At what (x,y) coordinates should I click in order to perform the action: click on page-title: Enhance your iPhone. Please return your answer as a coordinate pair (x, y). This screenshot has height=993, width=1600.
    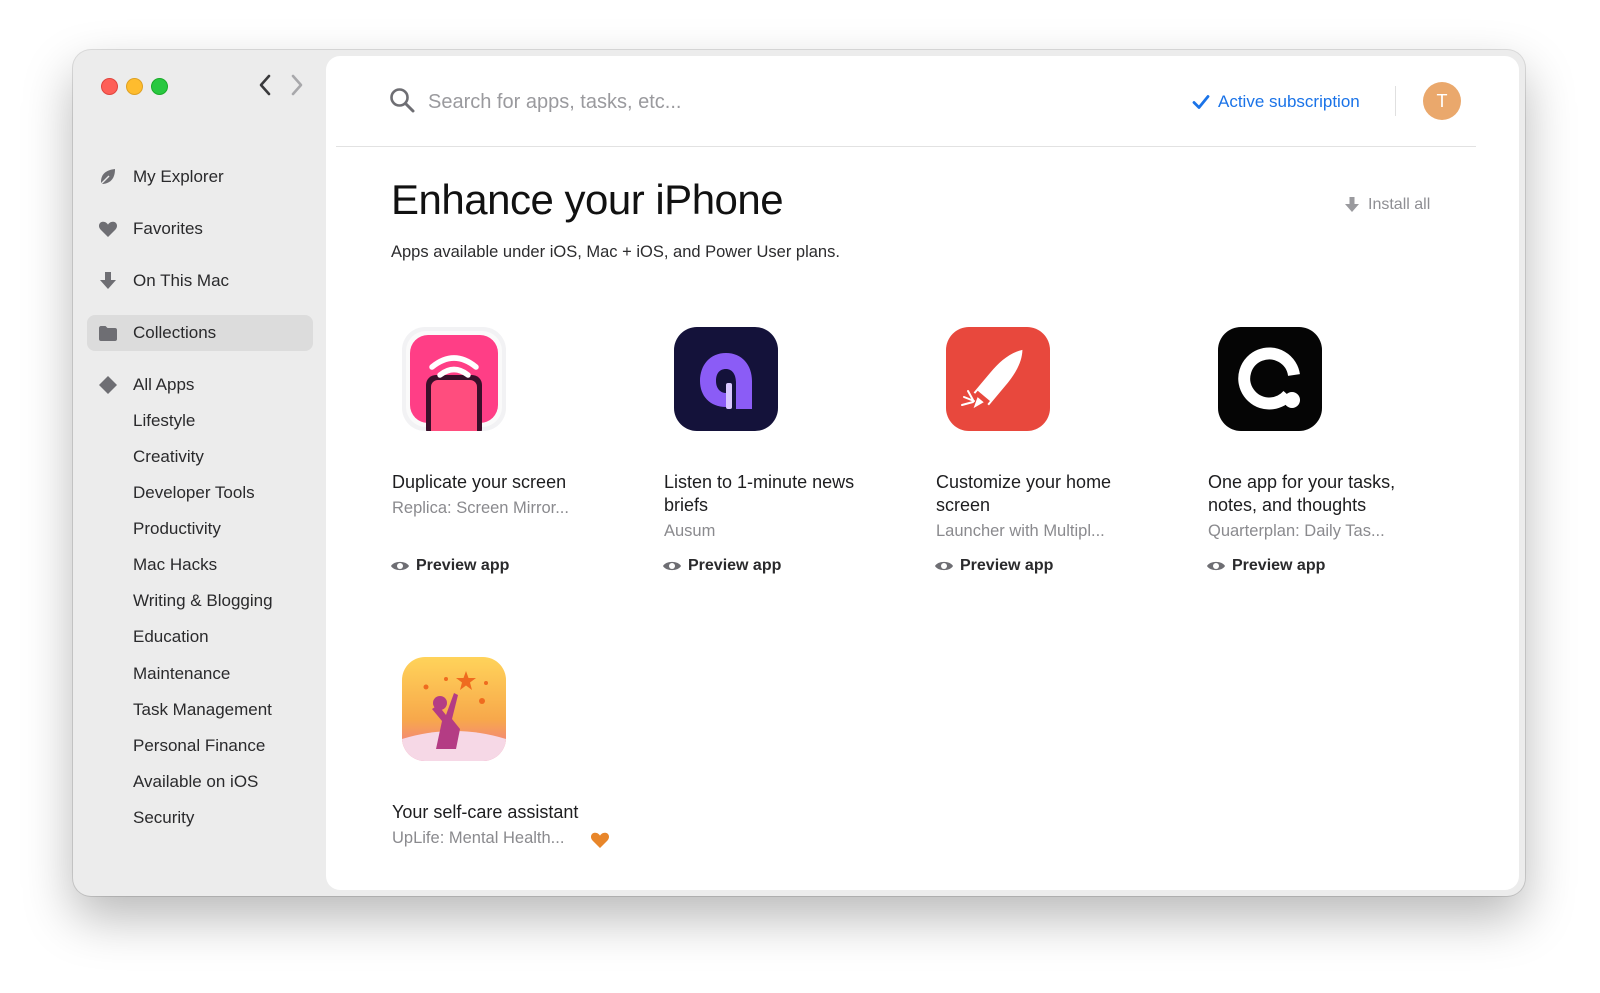
    Looking at the image, I should click on (587, 199).